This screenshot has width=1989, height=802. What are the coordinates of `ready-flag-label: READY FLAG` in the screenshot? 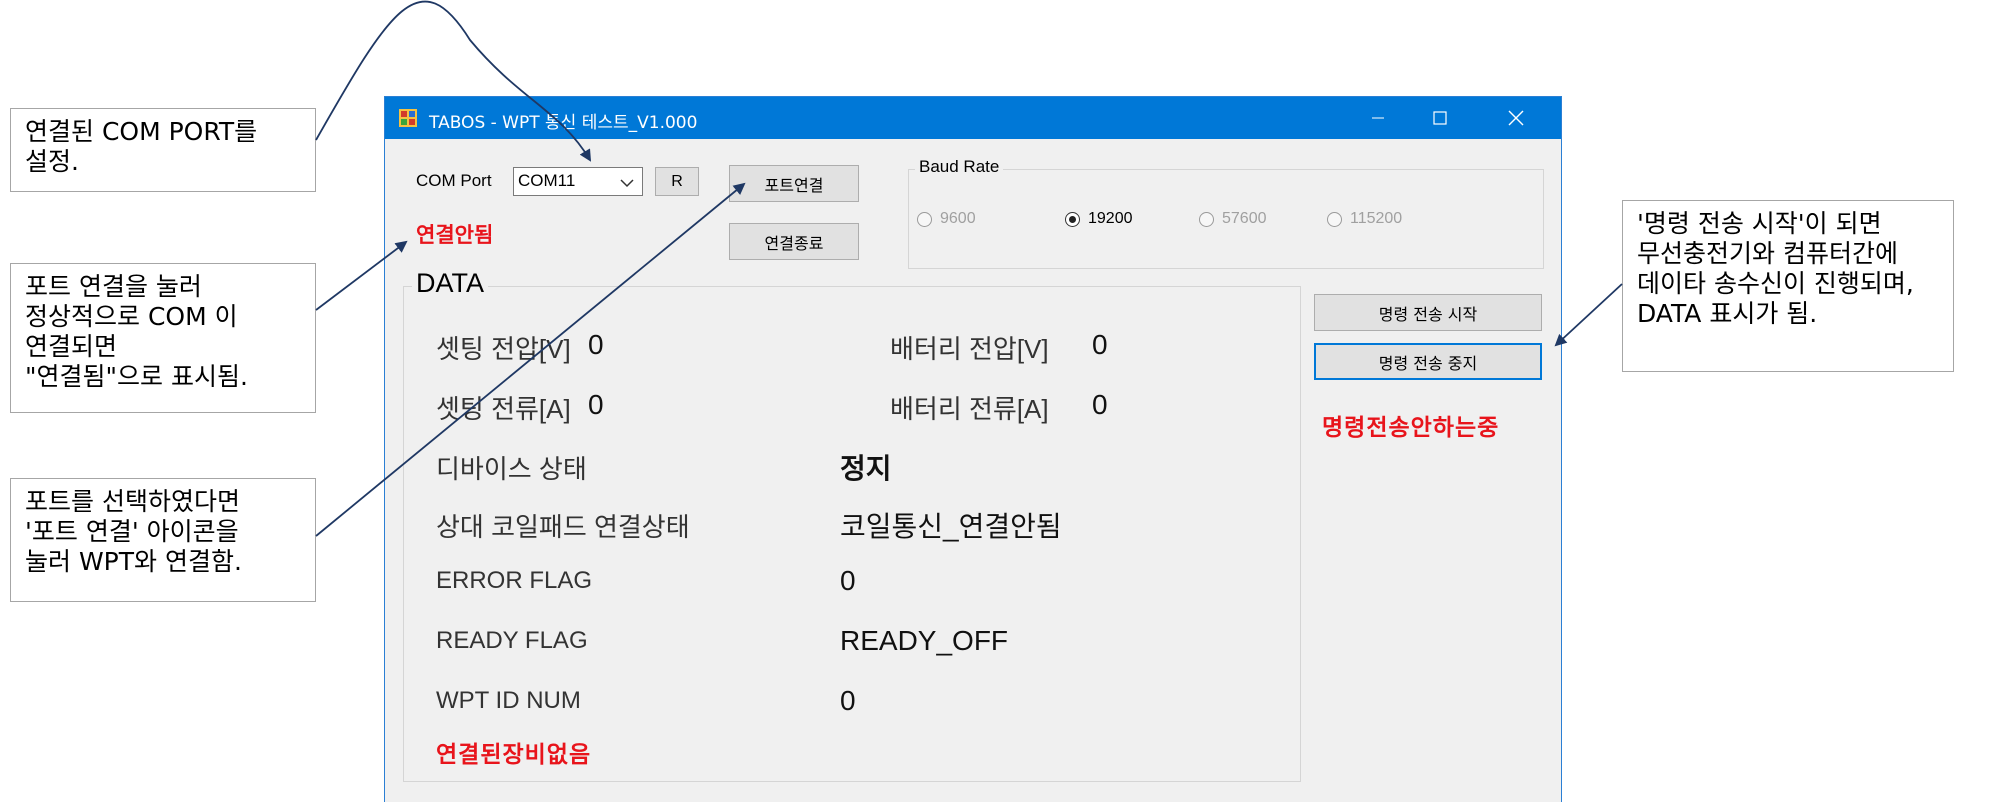 It's located at (512, 640).